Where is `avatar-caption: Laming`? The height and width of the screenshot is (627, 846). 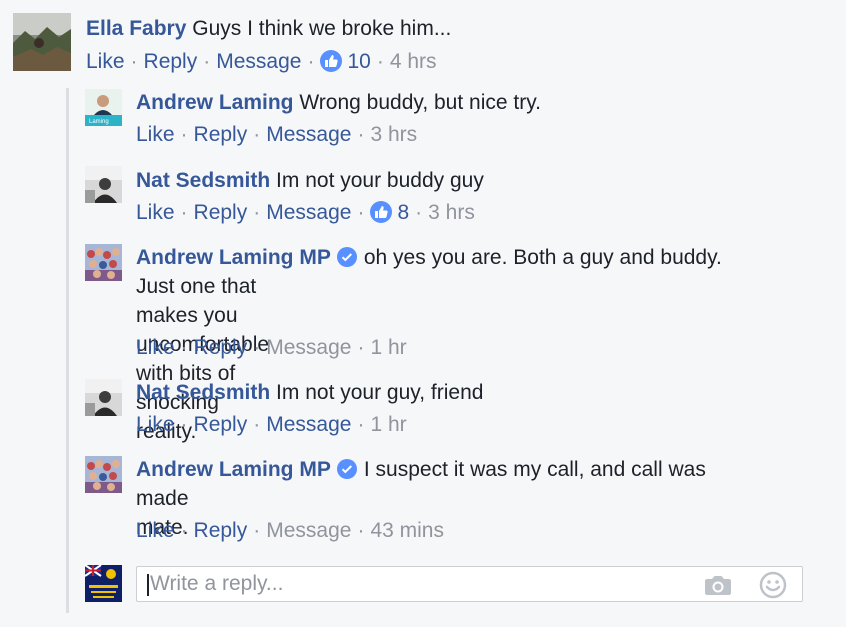
avatar-caption: Laming is located at coordinates (99, 122).